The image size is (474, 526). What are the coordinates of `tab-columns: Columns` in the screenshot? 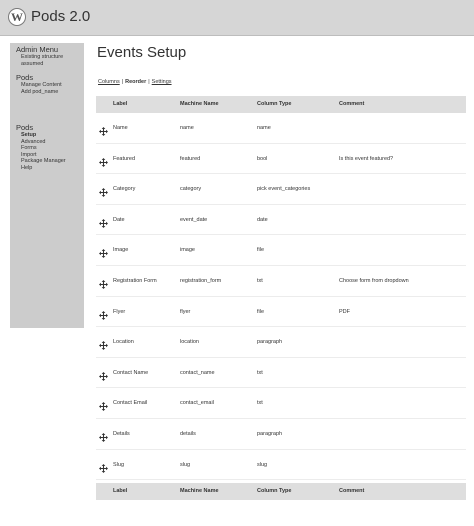 It's located at (109, 82).